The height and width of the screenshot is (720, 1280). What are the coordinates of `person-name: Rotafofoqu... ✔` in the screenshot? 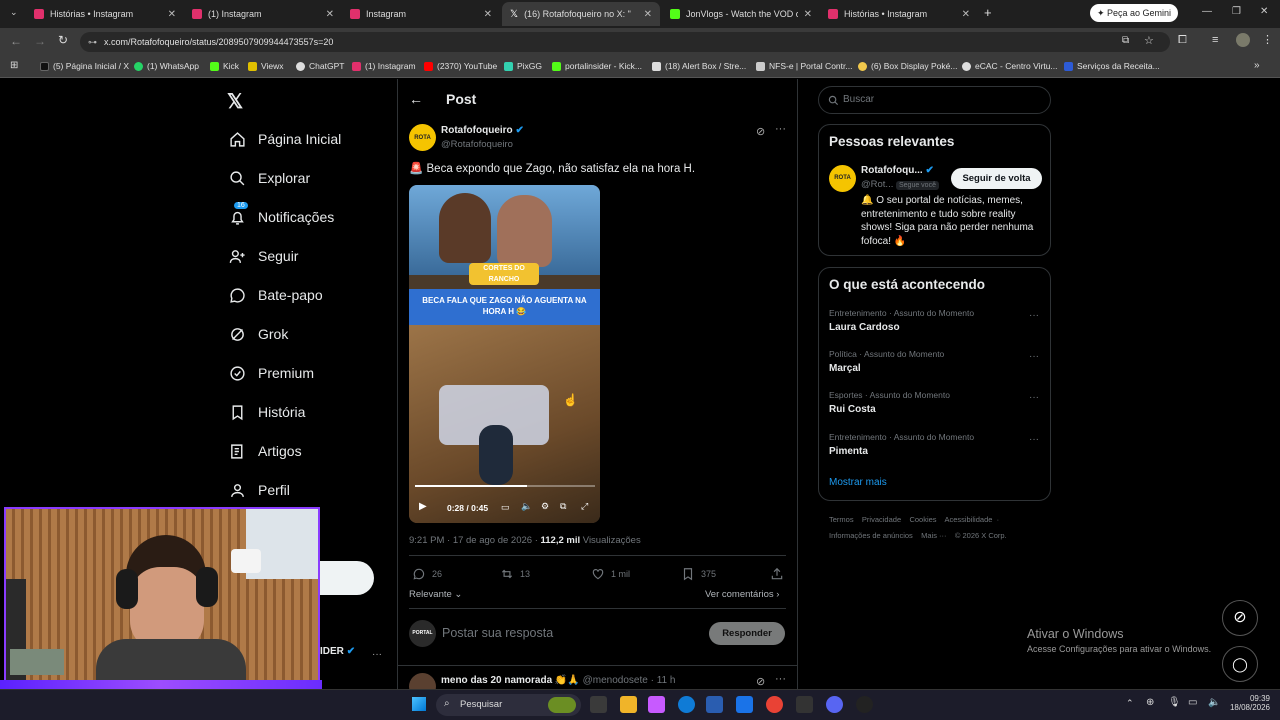 It's located at (897, 170).